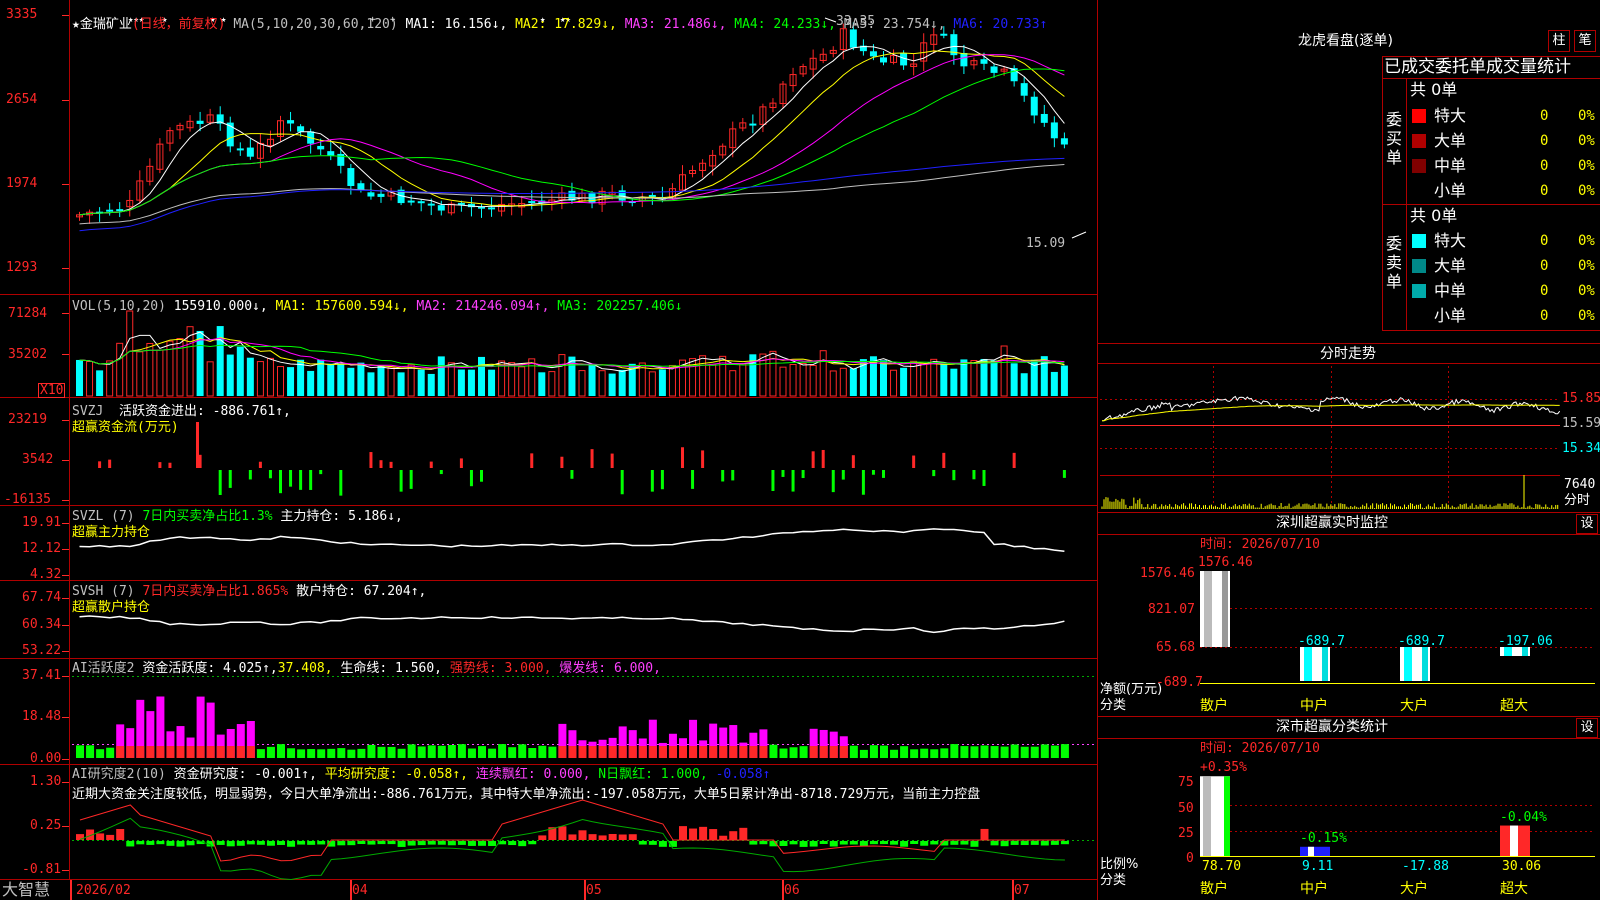 The image size is (1600, 900). What do you see at coordinates (1119, 864) in the screenshot?
I see `classify-ylabel: 比例%` at bounding box center [1119, 864].